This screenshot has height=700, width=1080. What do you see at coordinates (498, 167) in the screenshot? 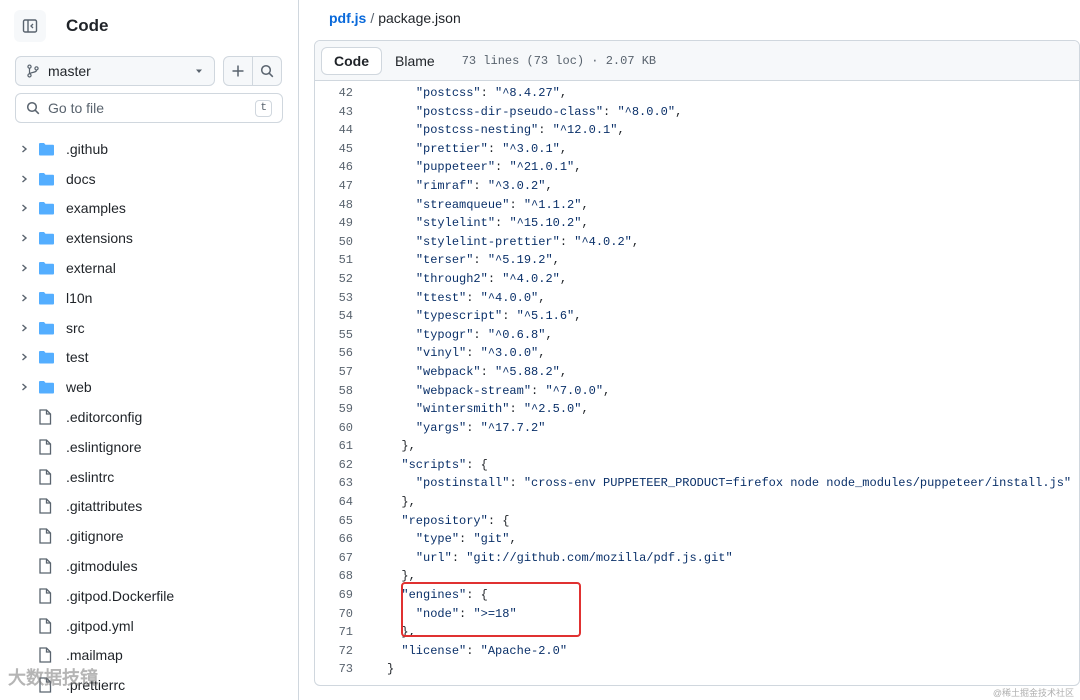
I see `line-text: "puppeteer": "^21.0.1",` at bounding box center [498, 167].